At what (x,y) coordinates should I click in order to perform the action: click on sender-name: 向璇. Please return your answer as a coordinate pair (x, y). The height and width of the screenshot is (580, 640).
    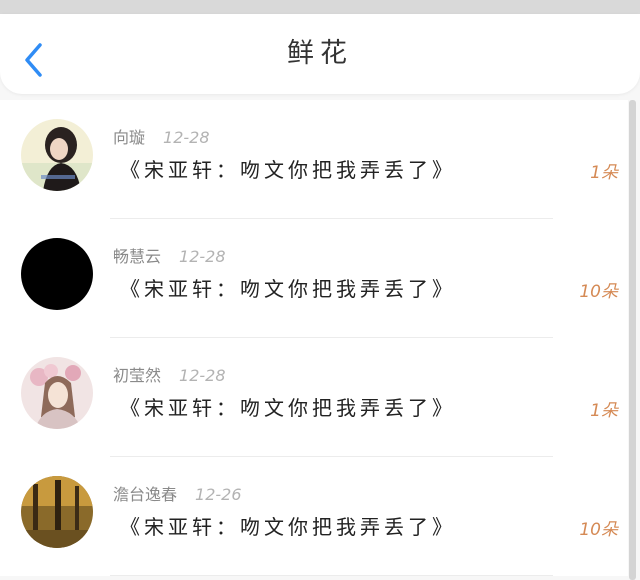
    Looking at the image, I should click on (129, 137).